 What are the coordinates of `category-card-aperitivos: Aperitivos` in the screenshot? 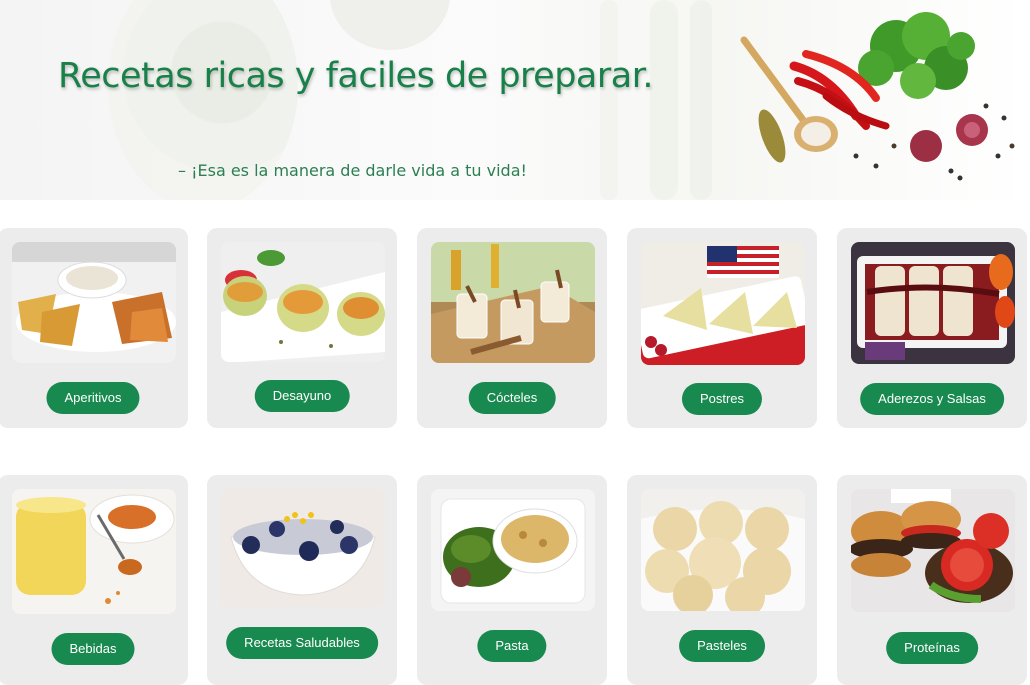 It's located at (94, 328).